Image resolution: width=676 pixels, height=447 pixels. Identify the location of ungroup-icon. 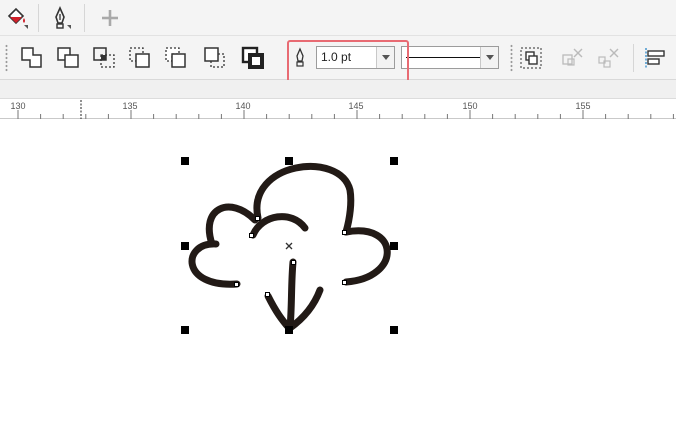
(608, 58).